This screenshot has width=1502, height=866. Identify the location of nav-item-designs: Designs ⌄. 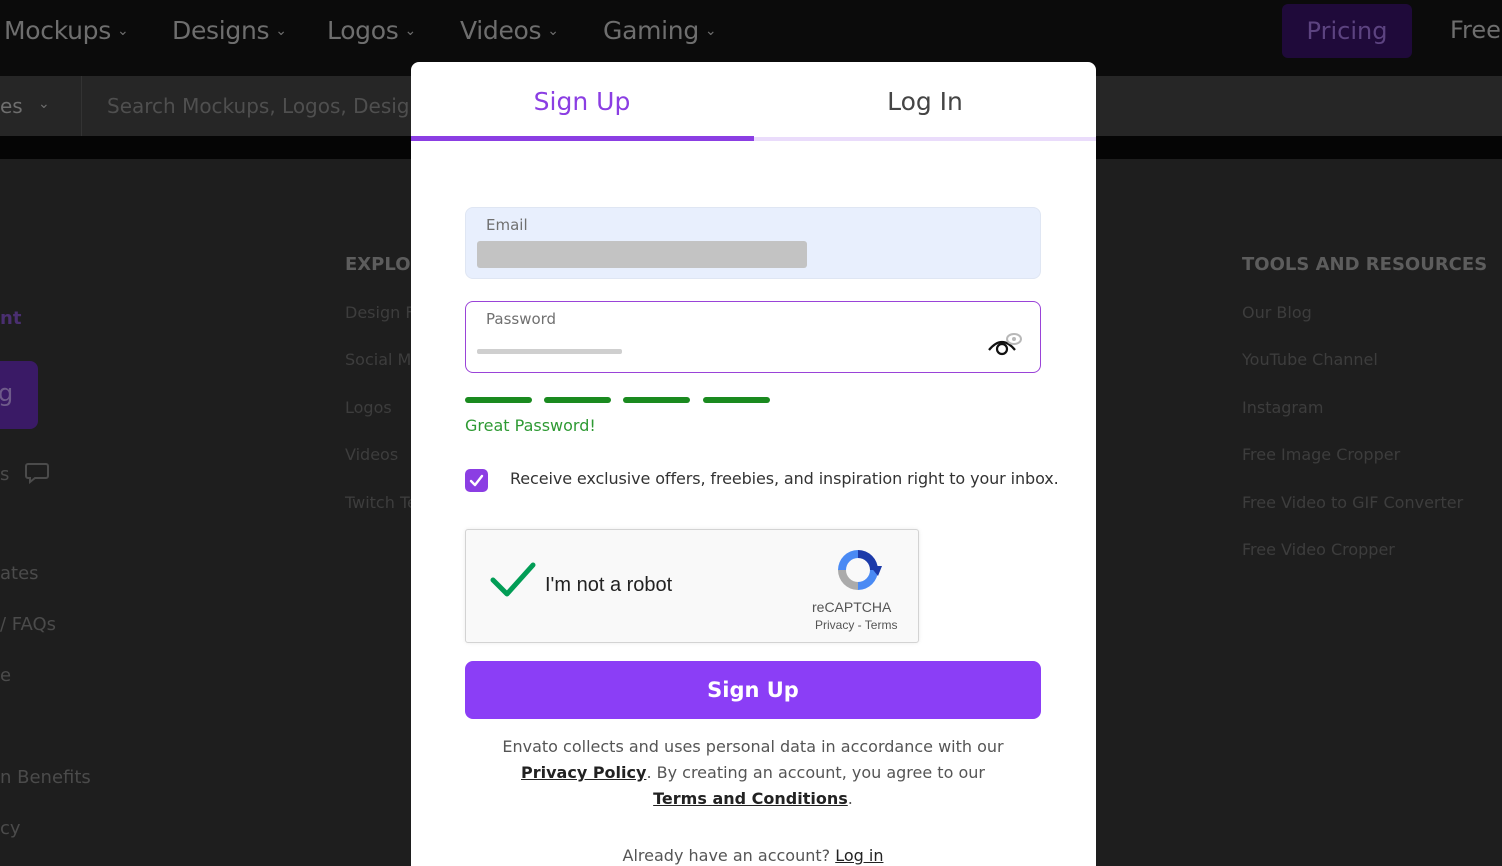
(229, 30).